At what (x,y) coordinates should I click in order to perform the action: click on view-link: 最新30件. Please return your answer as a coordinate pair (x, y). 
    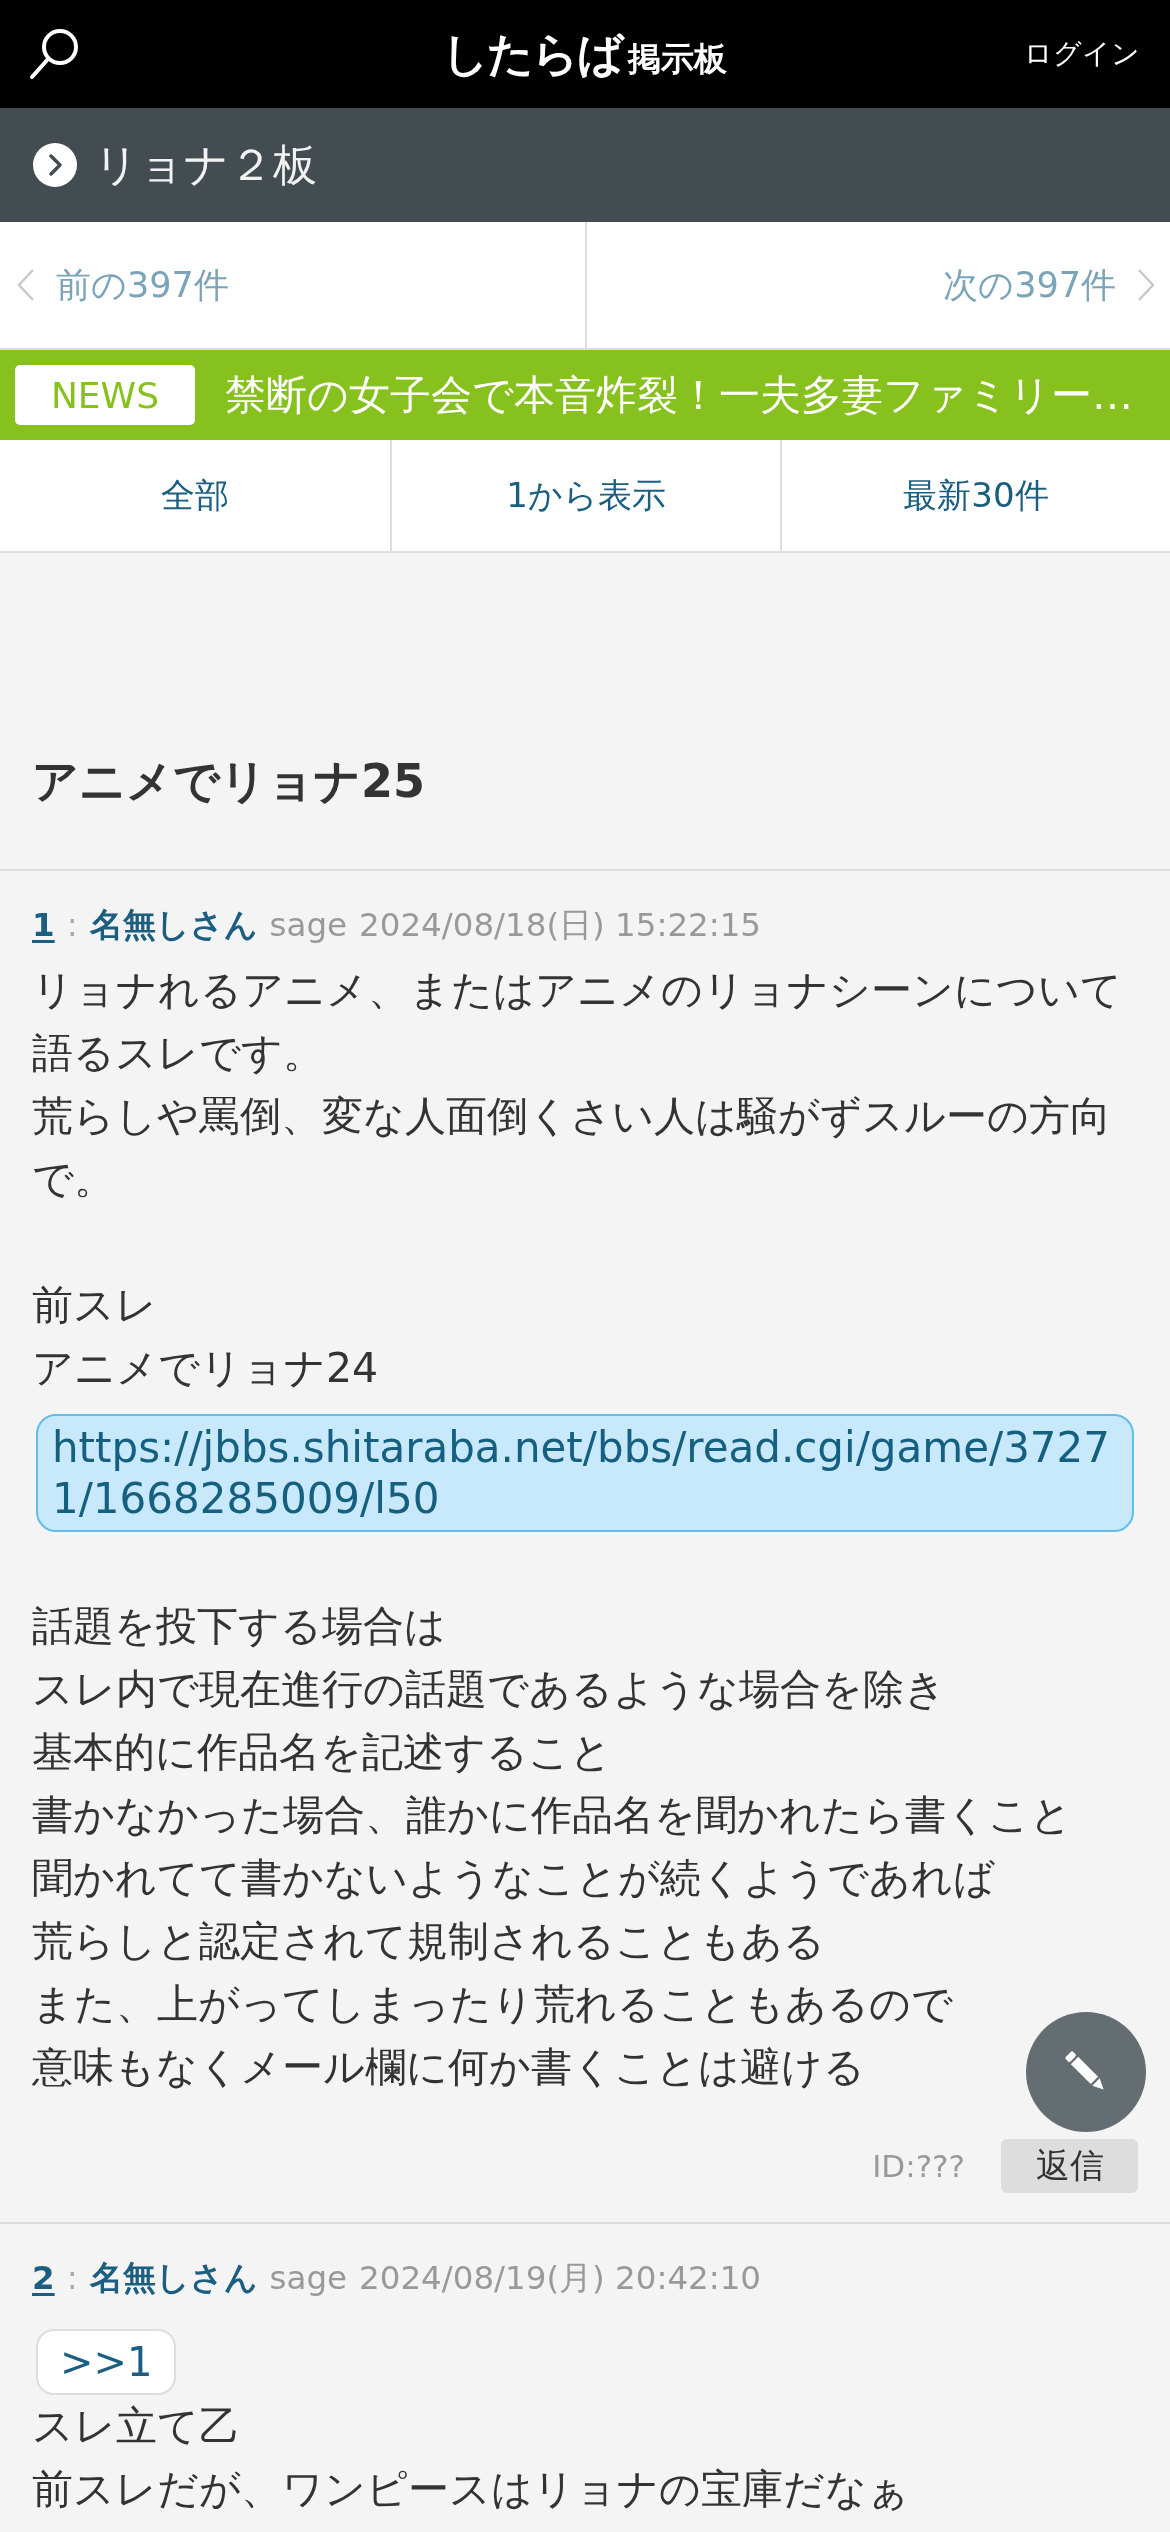
    Looking at the image, I should click on (975, 495).